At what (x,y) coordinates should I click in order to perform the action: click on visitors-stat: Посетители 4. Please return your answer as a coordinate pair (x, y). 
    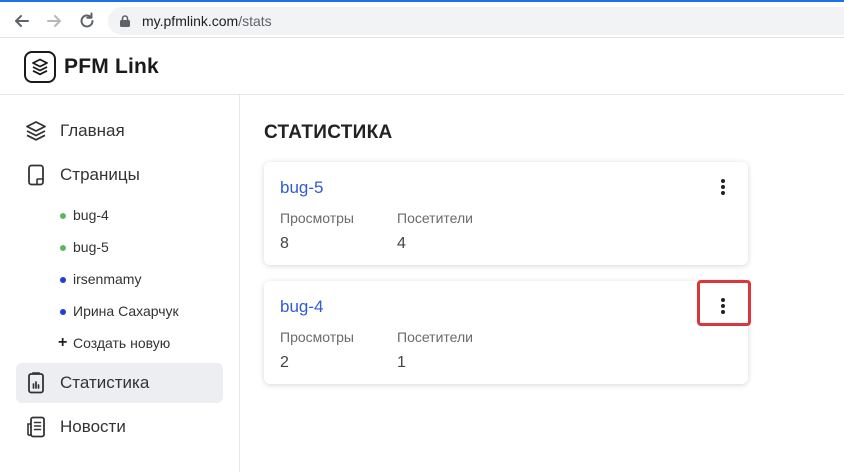
    Looking at the image, I should click on (435, 231).